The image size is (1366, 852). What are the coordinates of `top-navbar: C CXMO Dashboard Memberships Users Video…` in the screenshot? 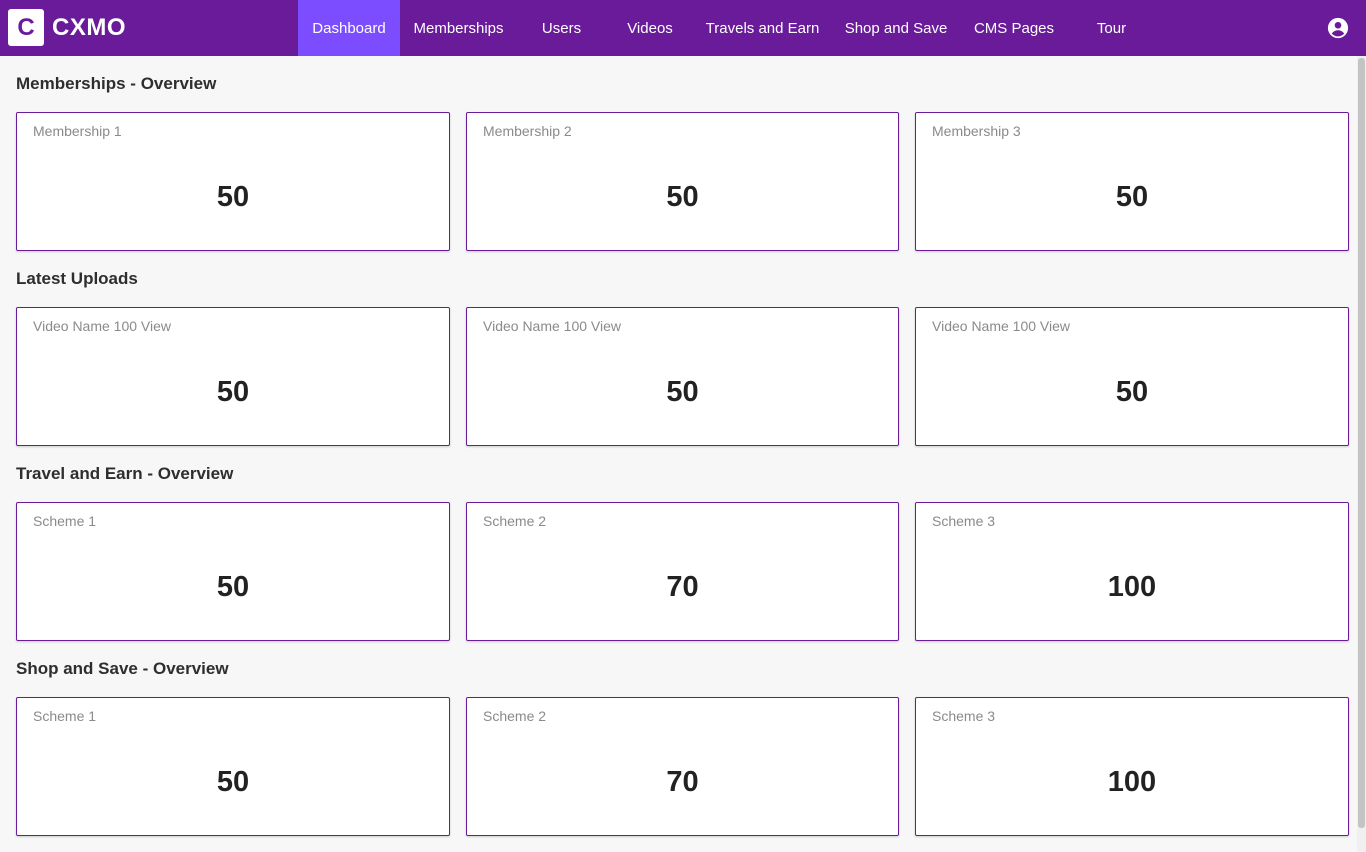 It's located at (683, 28).